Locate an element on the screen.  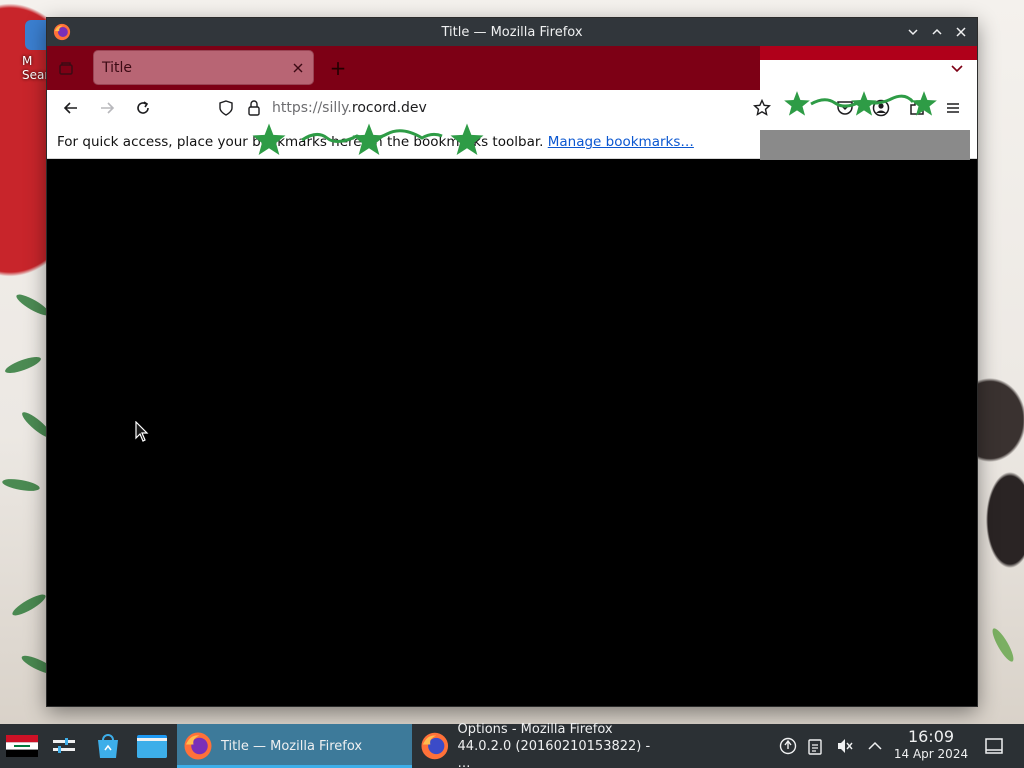
theme-flag-strip is located at coordinates (868, 68).